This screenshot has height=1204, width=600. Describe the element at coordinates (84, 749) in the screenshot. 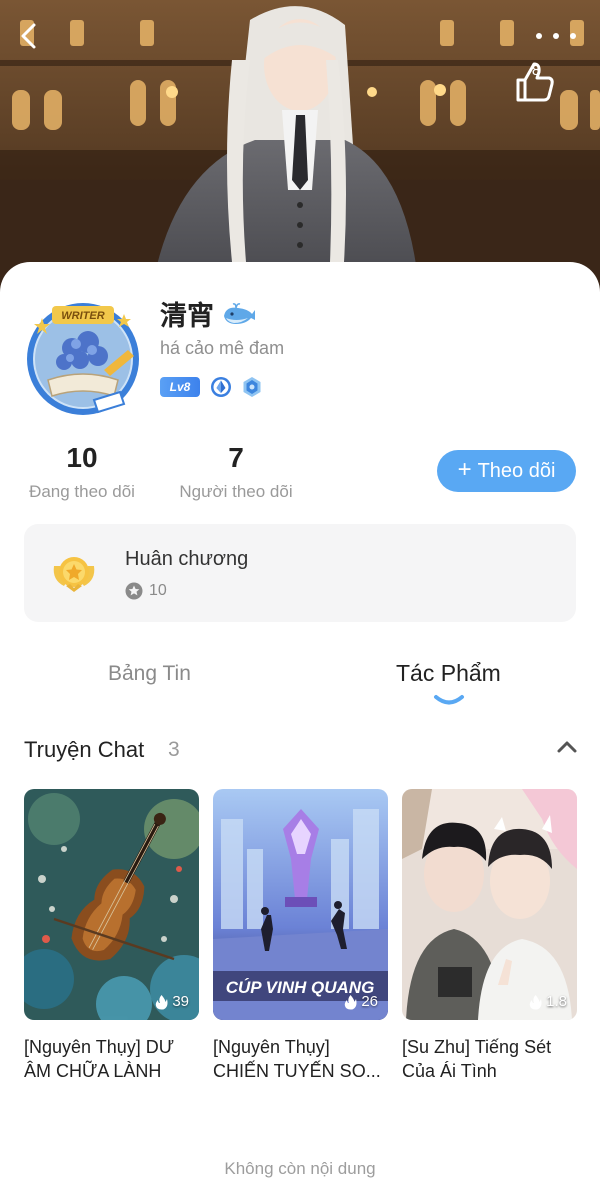

I see `section-title: Truyện Chat` at that location.